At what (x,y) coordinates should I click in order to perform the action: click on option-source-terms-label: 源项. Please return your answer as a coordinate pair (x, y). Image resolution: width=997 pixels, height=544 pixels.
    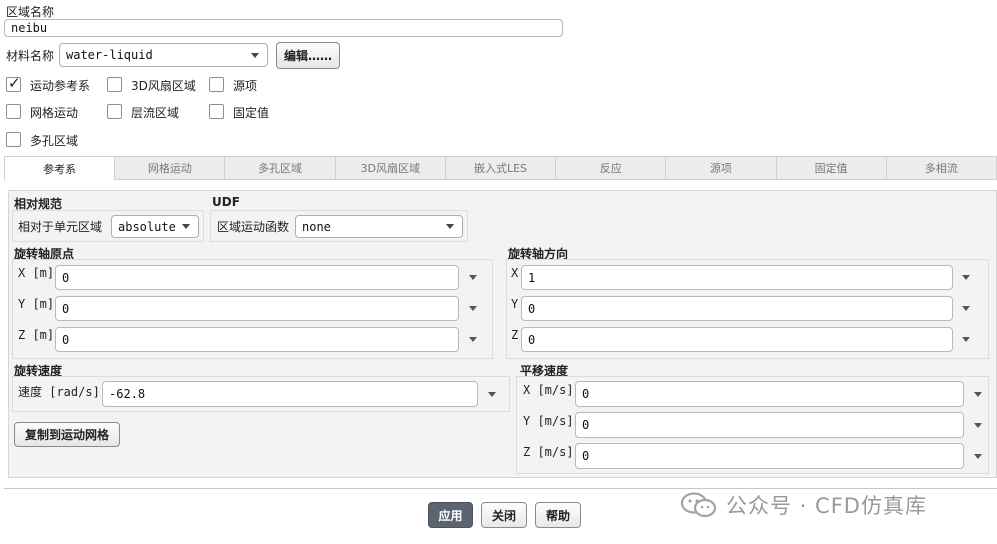
    Looking at the image, I should click on (245, 86).